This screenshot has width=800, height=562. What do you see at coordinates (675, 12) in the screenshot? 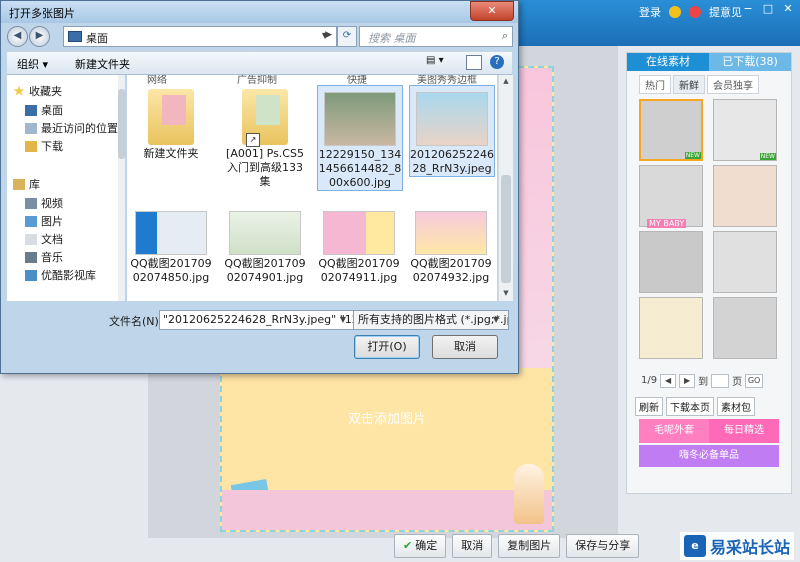
I see `qq-icon` at bounding box center [675, 12].